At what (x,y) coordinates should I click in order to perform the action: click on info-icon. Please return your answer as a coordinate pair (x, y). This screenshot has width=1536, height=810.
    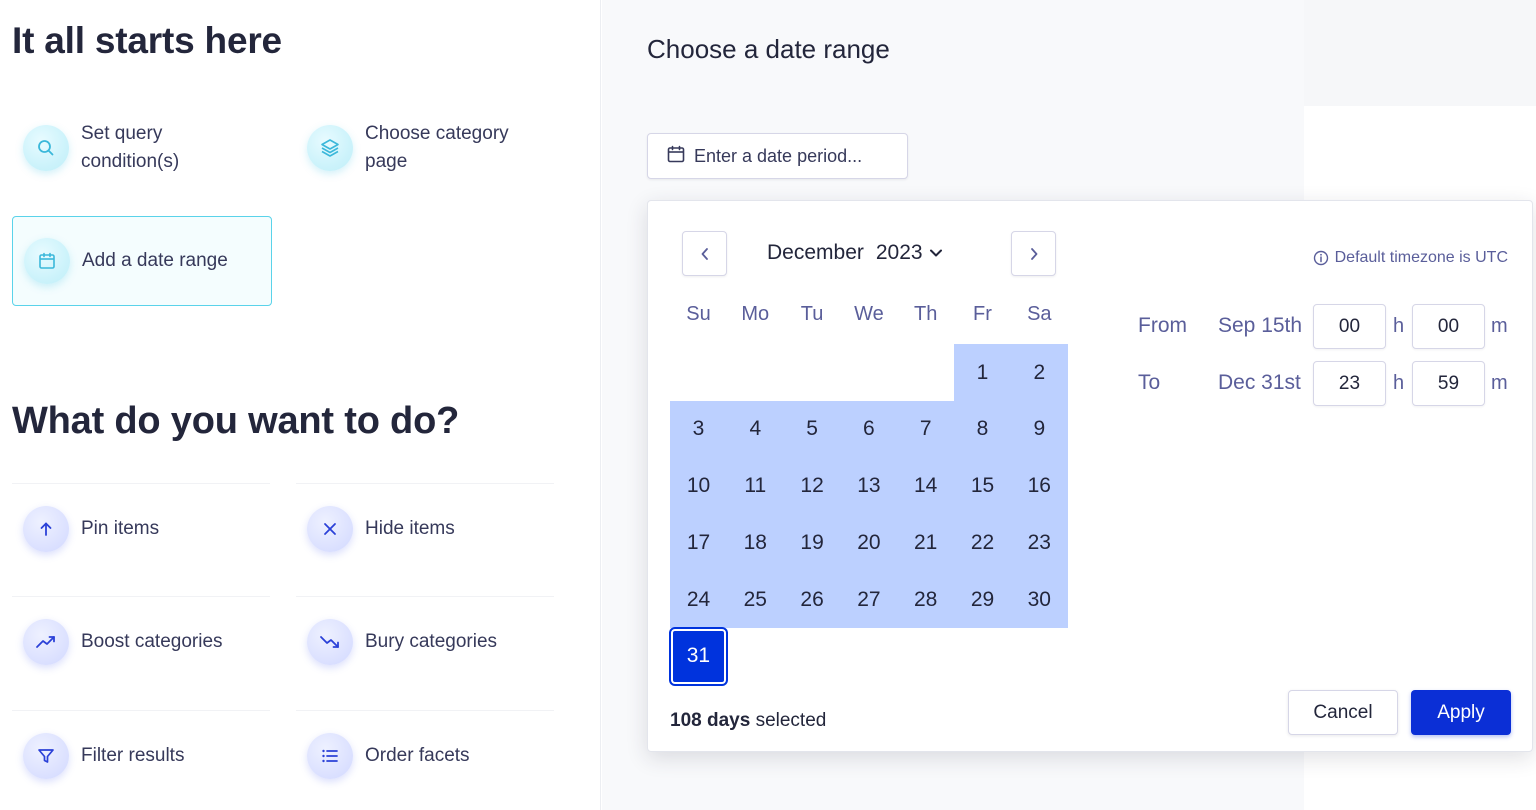
    Looking at the image, I should click on (1320, 258).